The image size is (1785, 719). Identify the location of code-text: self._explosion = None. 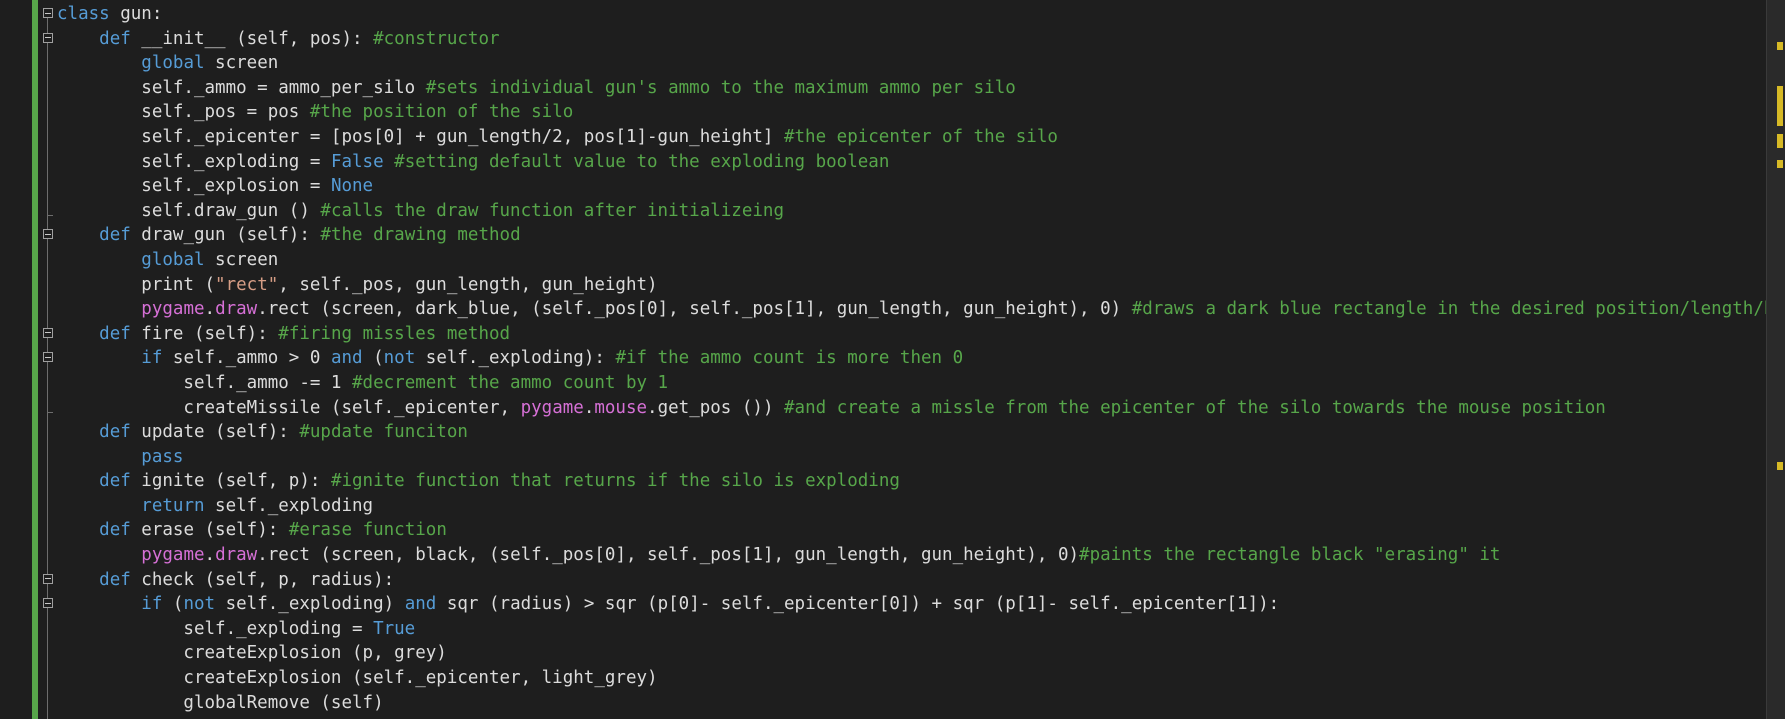
(215, 186).